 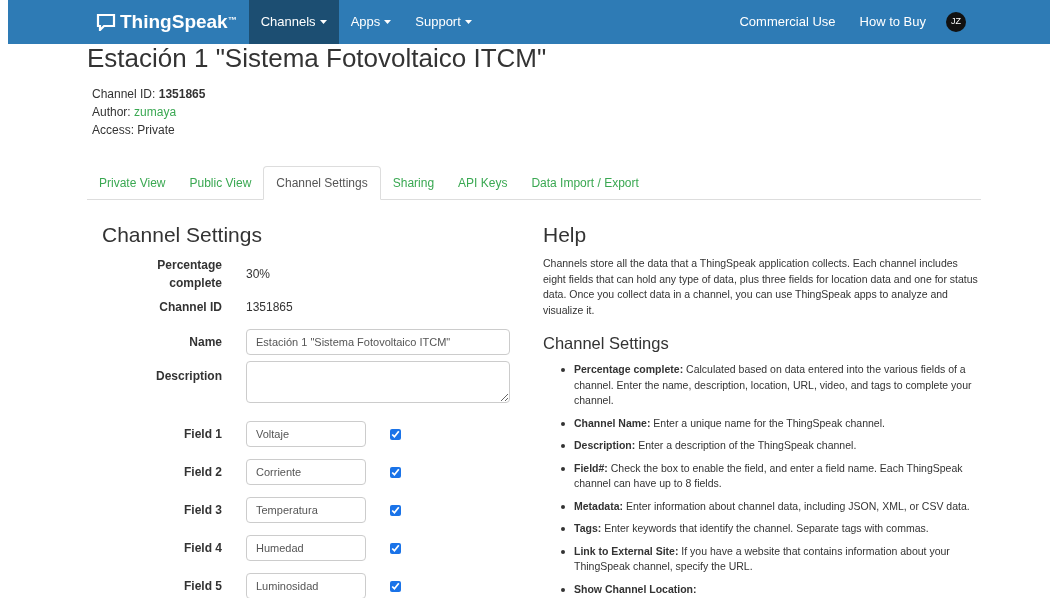 What do you see at coordinates (306, 548) in the screenshot?
I see `field-input: Humedad` at bounding box center [306, 548].